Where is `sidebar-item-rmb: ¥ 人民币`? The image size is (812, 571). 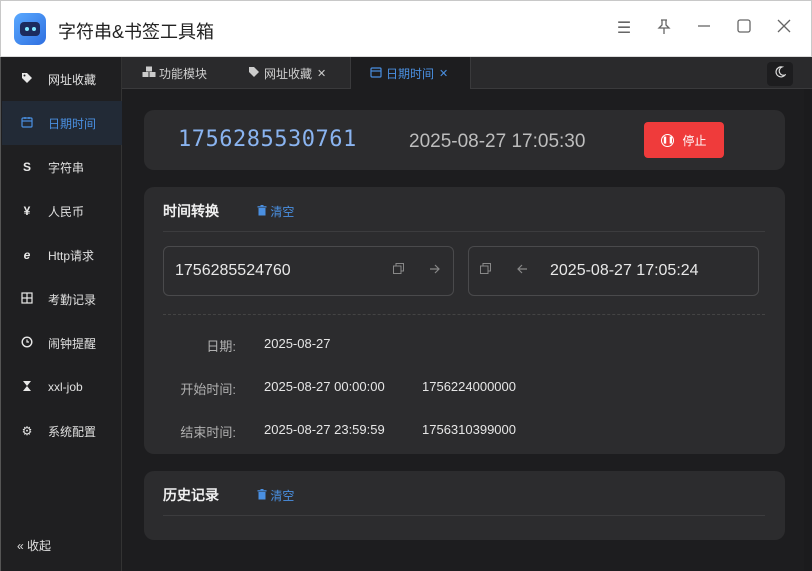
sidebar-item-rmb: ¥ 人民币 is located at coordinates (62, 211).